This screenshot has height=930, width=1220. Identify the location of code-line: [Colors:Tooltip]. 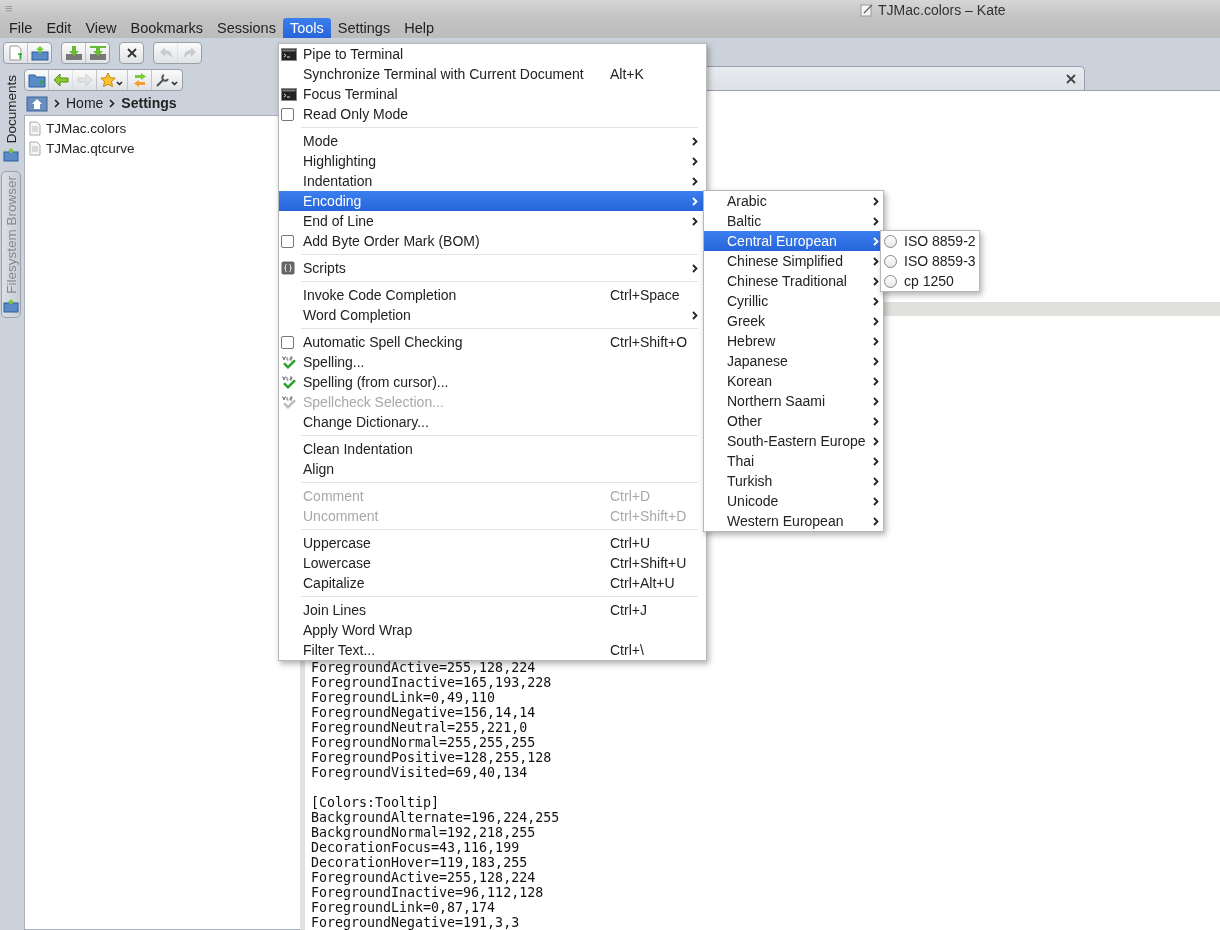
(376, 802).